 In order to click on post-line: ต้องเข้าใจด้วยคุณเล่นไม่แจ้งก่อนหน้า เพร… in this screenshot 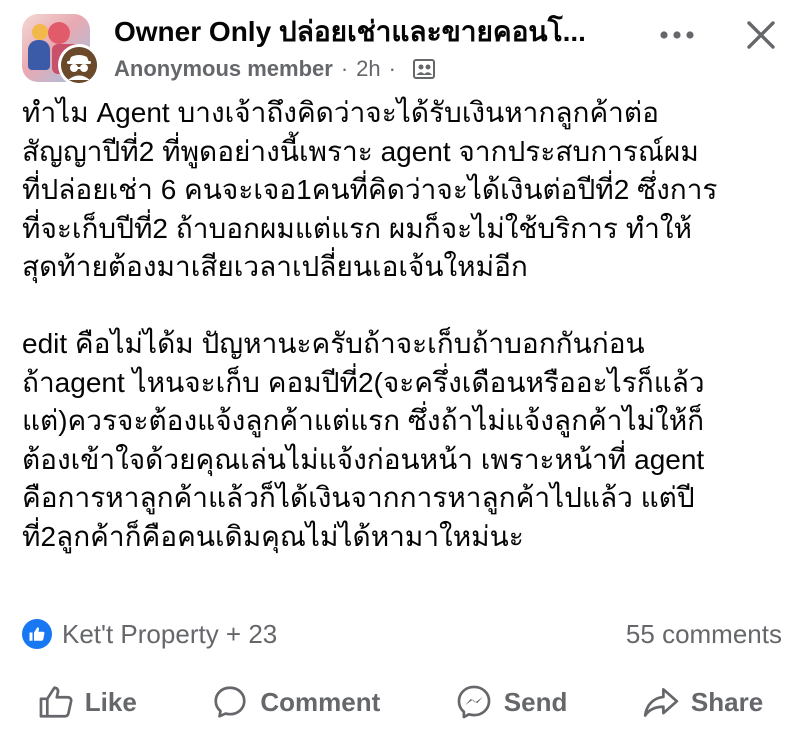, I will do `click(363, 459)`.